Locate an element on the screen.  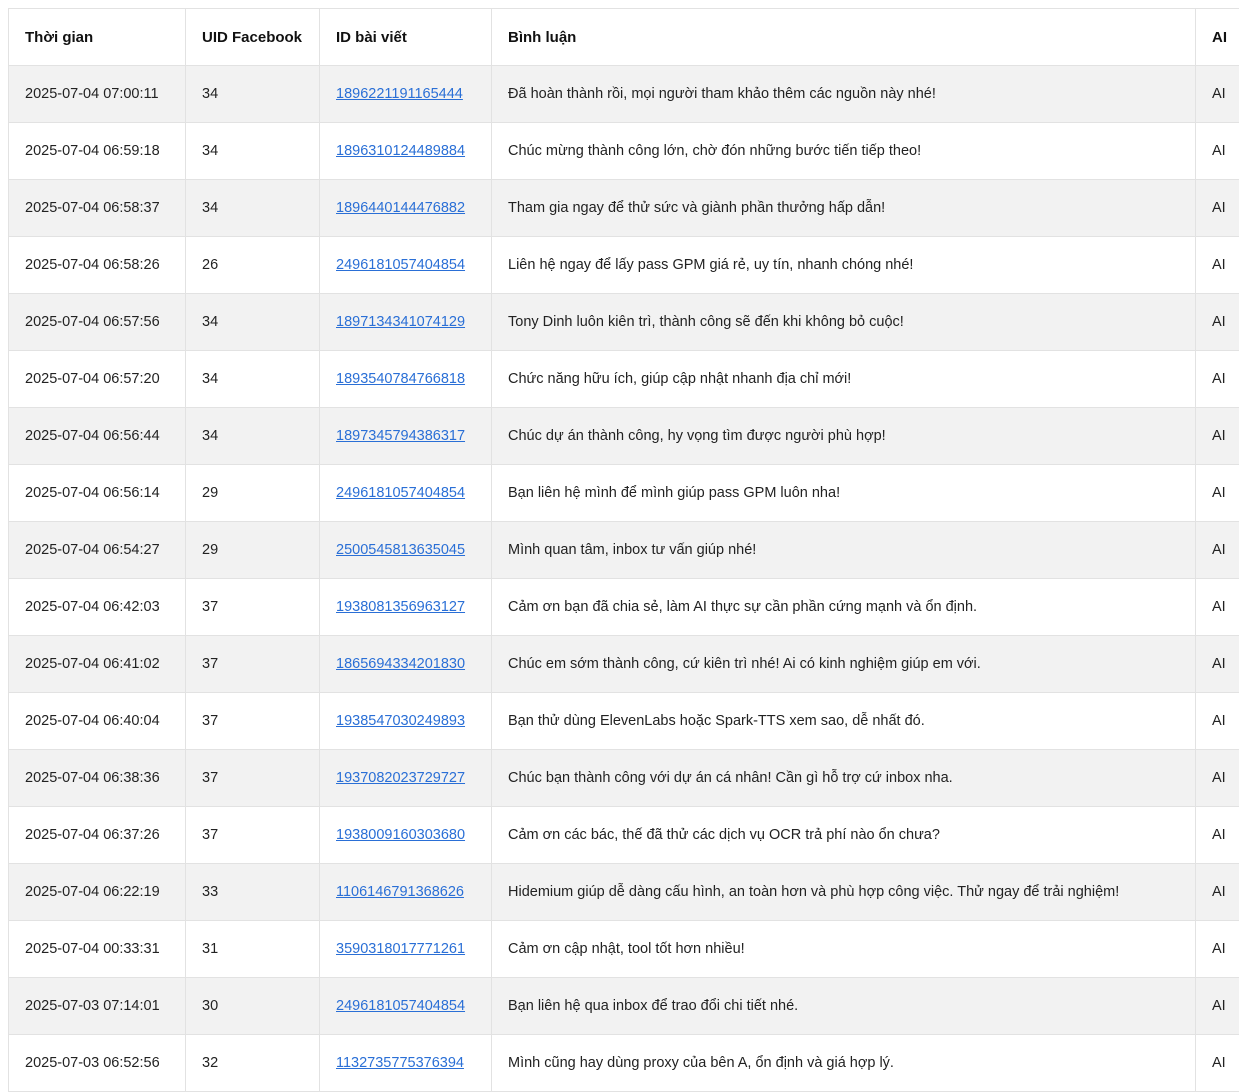
post-id-link: 1897134341074129 is located at coordinates (400, 322).